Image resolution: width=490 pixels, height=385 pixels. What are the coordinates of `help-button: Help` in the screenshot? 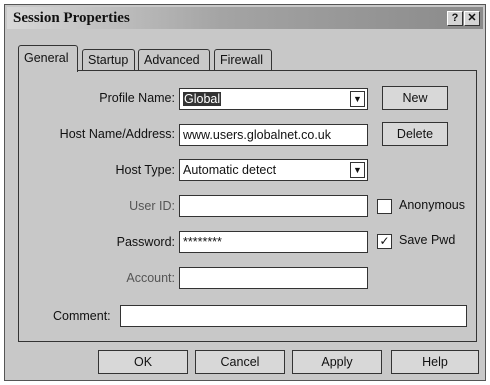 It's located at (435, 362).